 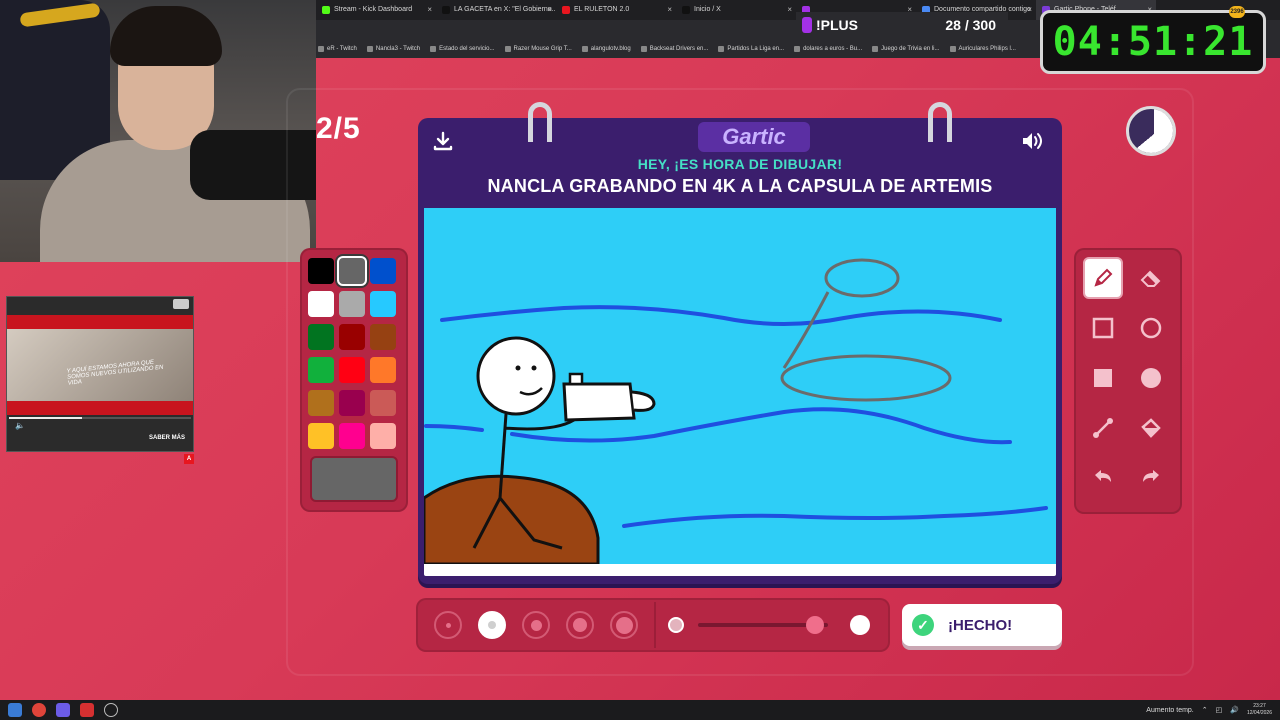 I want to click on chrome-icon, so click(x=39, y=710).